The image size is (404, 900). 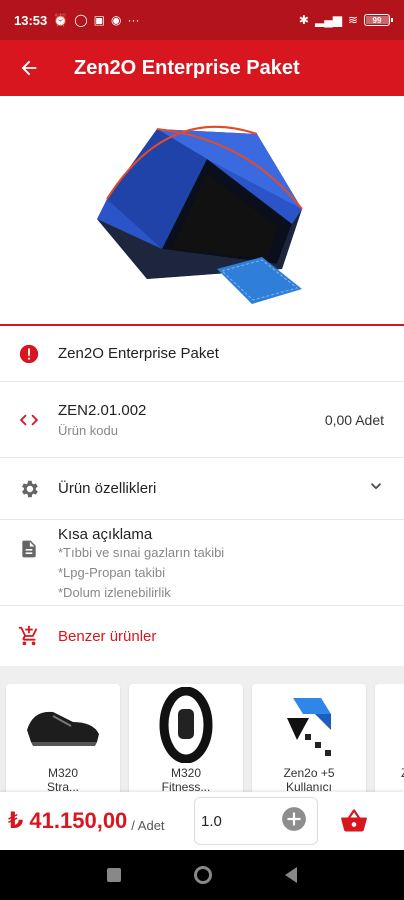 I want to click on product-code-row: ZEN2.01.002 Ürün kodu 0,00 Adet, so click(x=202, y=420).